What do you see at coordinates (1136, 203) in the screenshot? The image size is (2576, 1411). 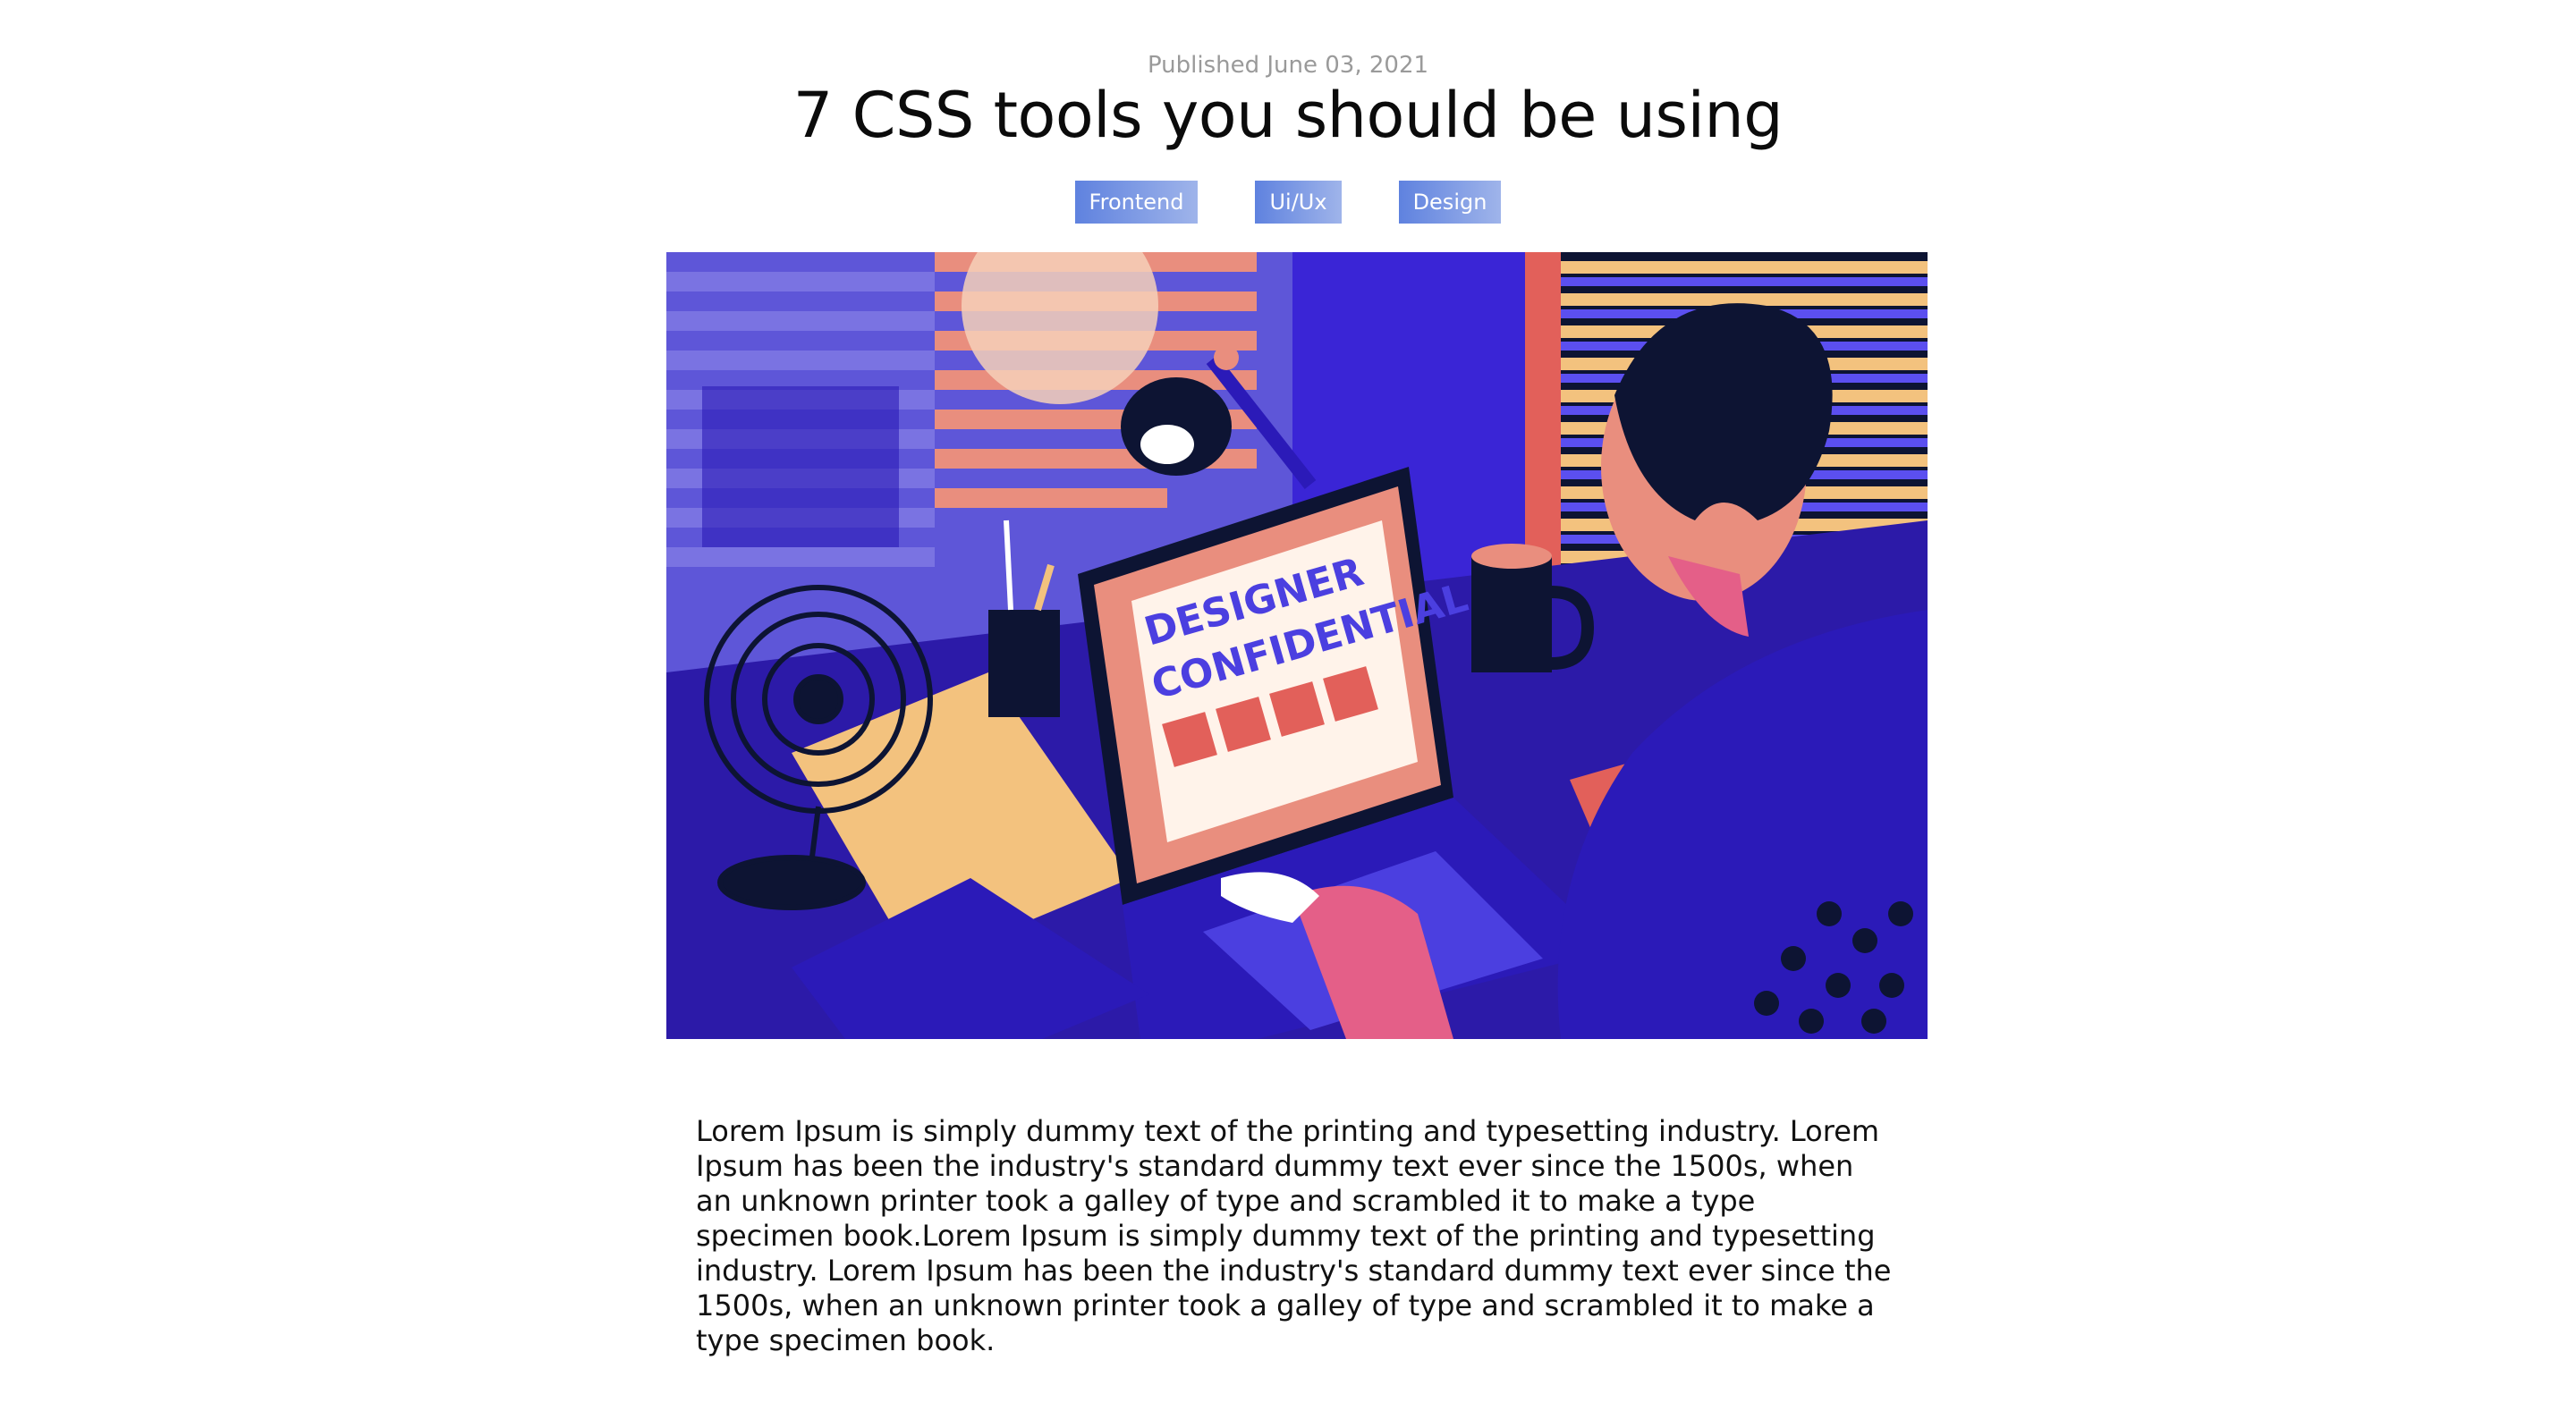 I see `tag-frontend: Frontend` at bounding box center [1136, 203].